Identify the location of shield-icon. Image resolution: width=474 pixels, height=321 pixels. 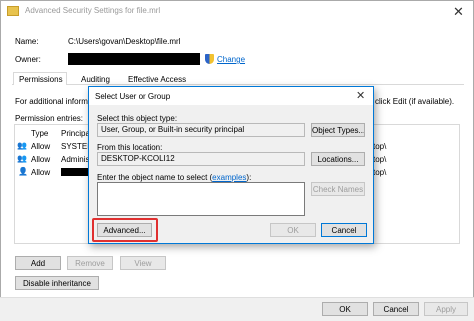
(209, 59).